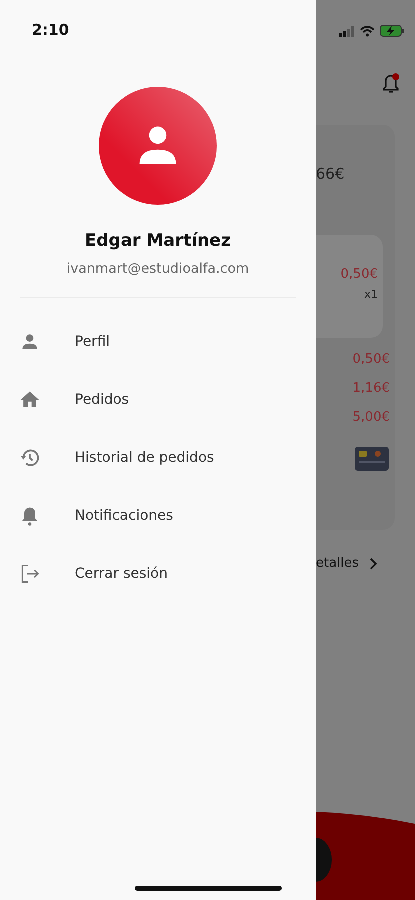 Image resolution: width=415 pixels, height=900 pixels. Describe the element at coordinates (371, 388) in the screenshot. I see `amount: 1,16€` at that location.